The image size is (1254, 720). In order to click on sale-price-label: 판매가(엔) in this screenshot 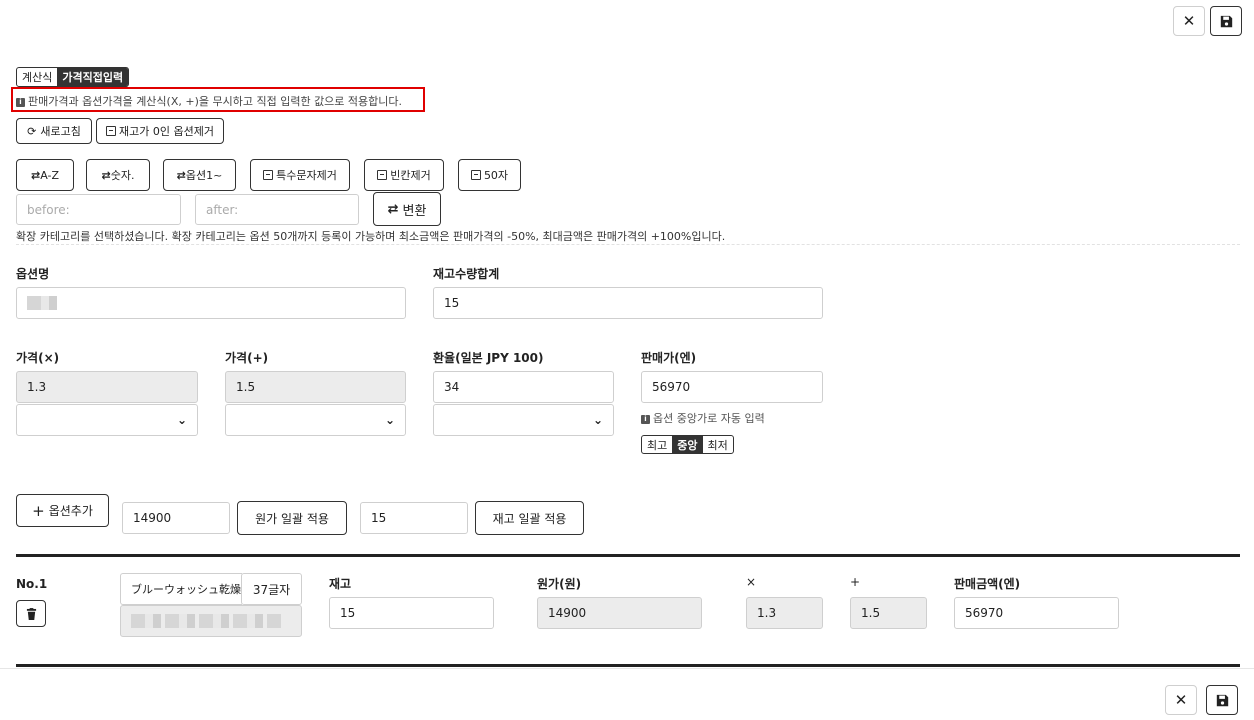, I will do `click(669, 358)`.